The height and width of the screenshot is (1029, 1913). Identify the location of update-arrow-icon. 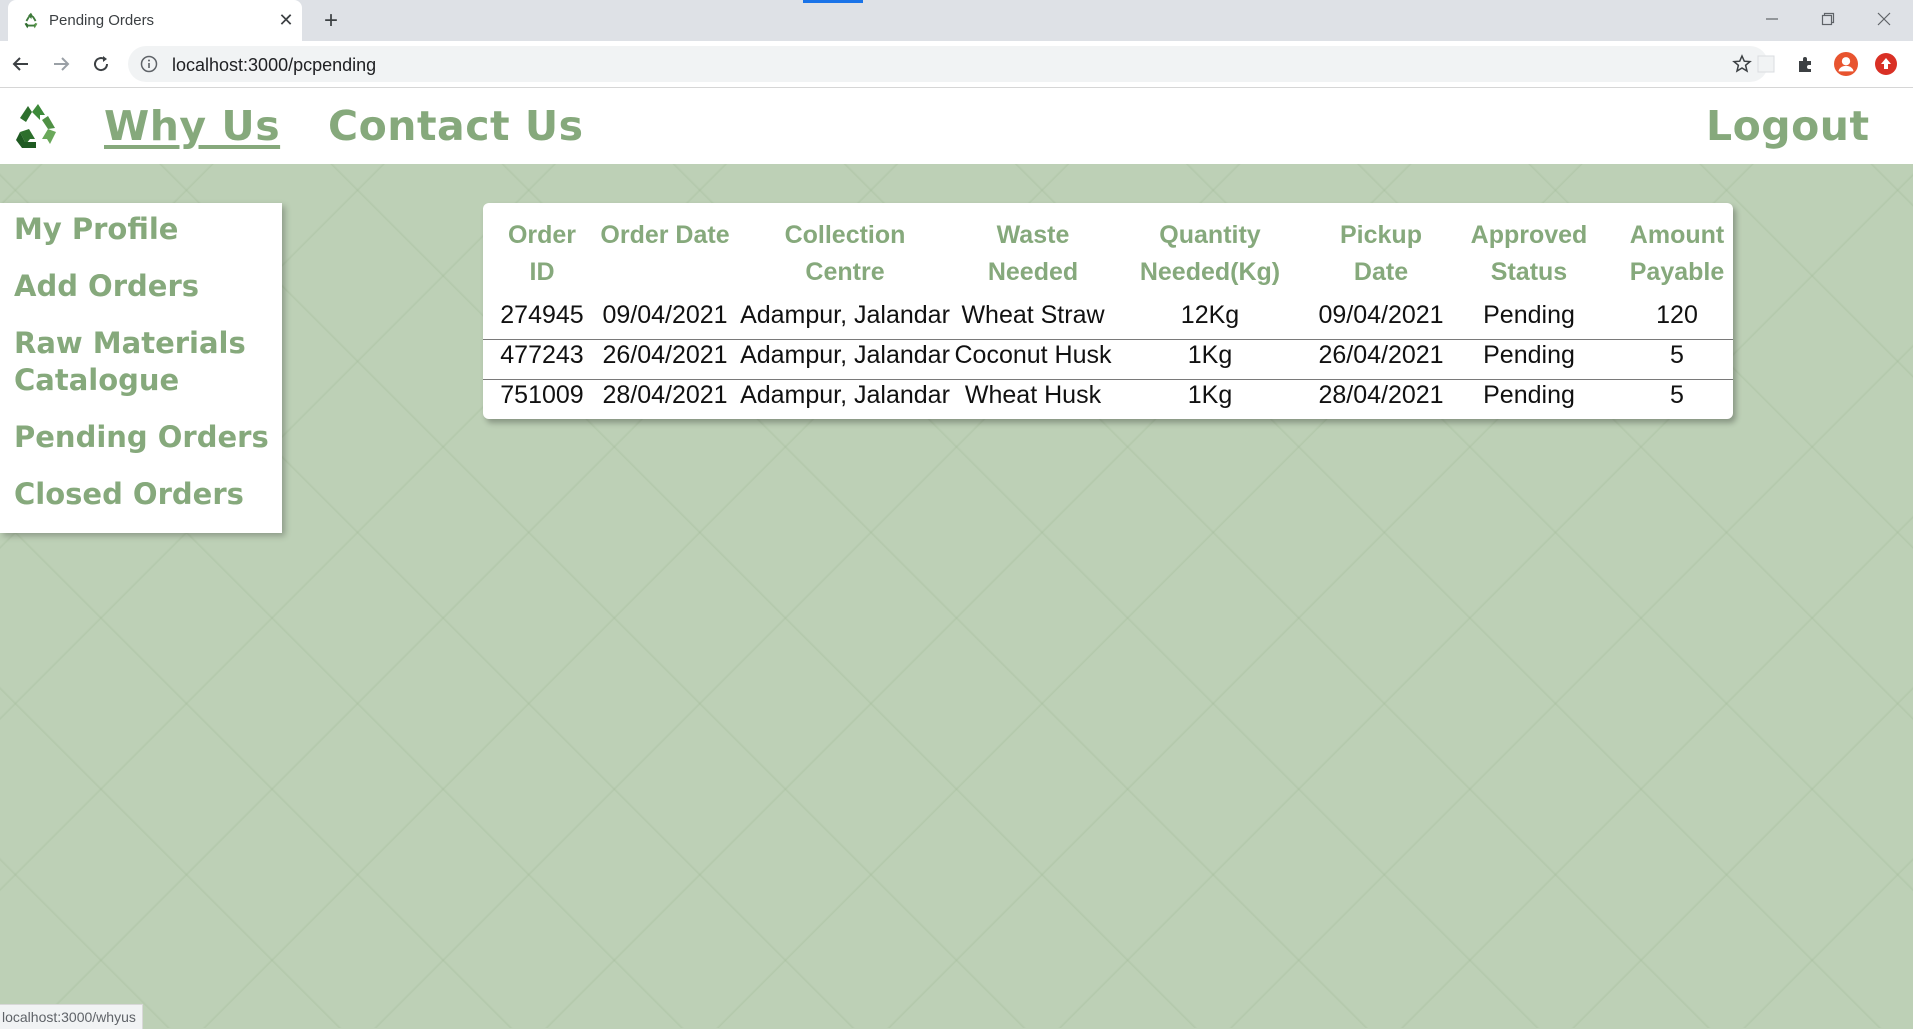
(1886, 64).